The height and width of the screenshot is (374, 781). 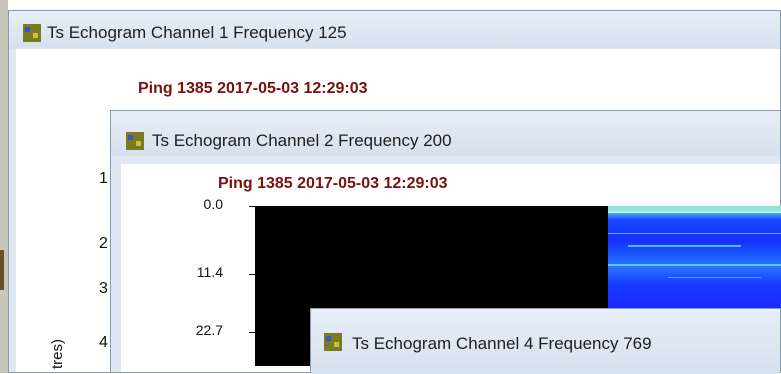 I want to click on y-tick-ch1: 3, so click(x=103, y=288).